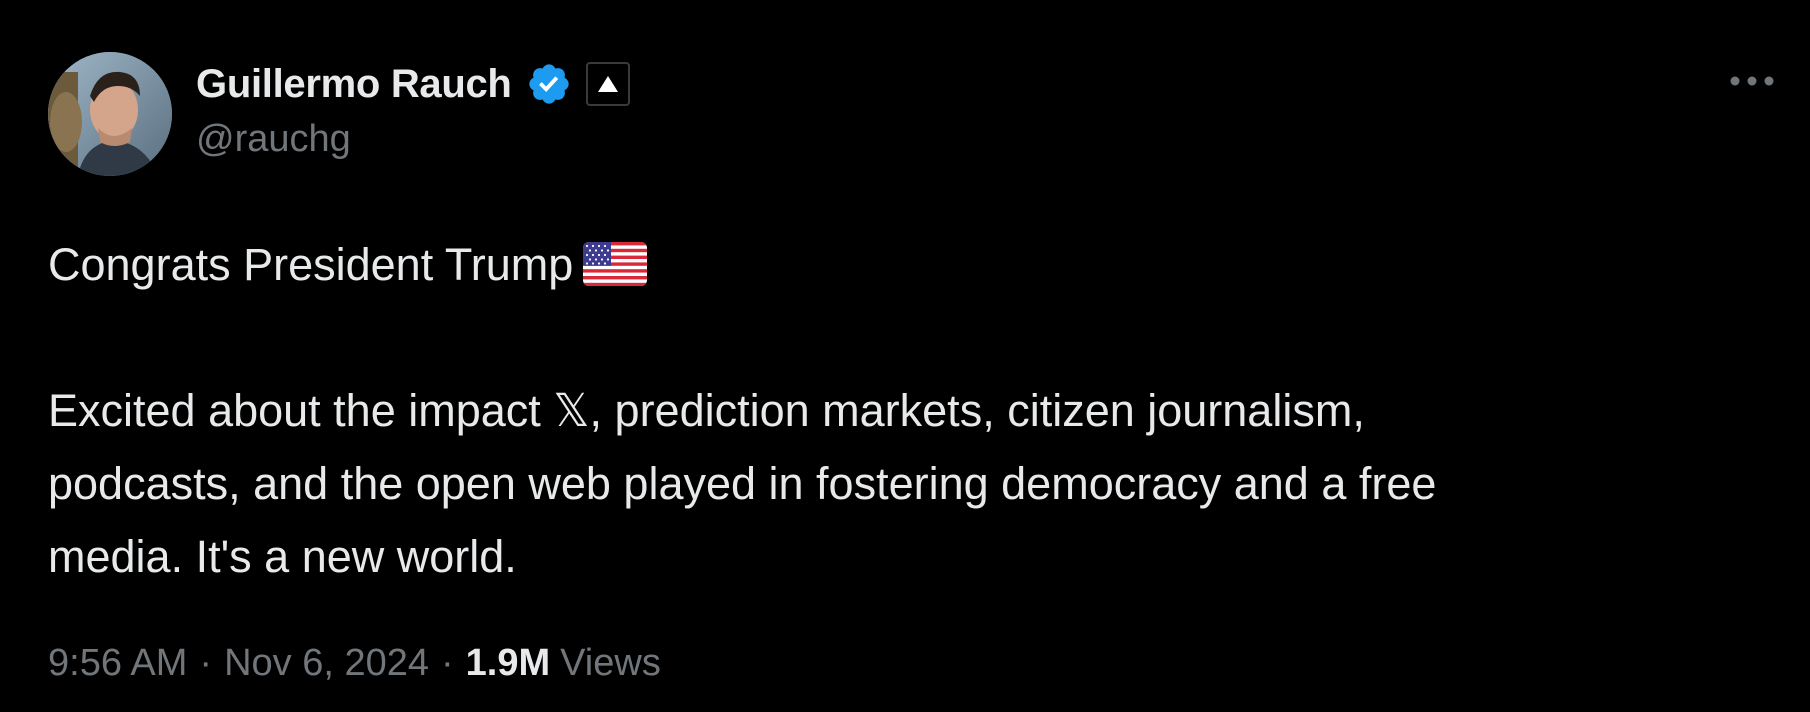  I want to click on name-row: Guillermo Rauch, so click(413, 84).